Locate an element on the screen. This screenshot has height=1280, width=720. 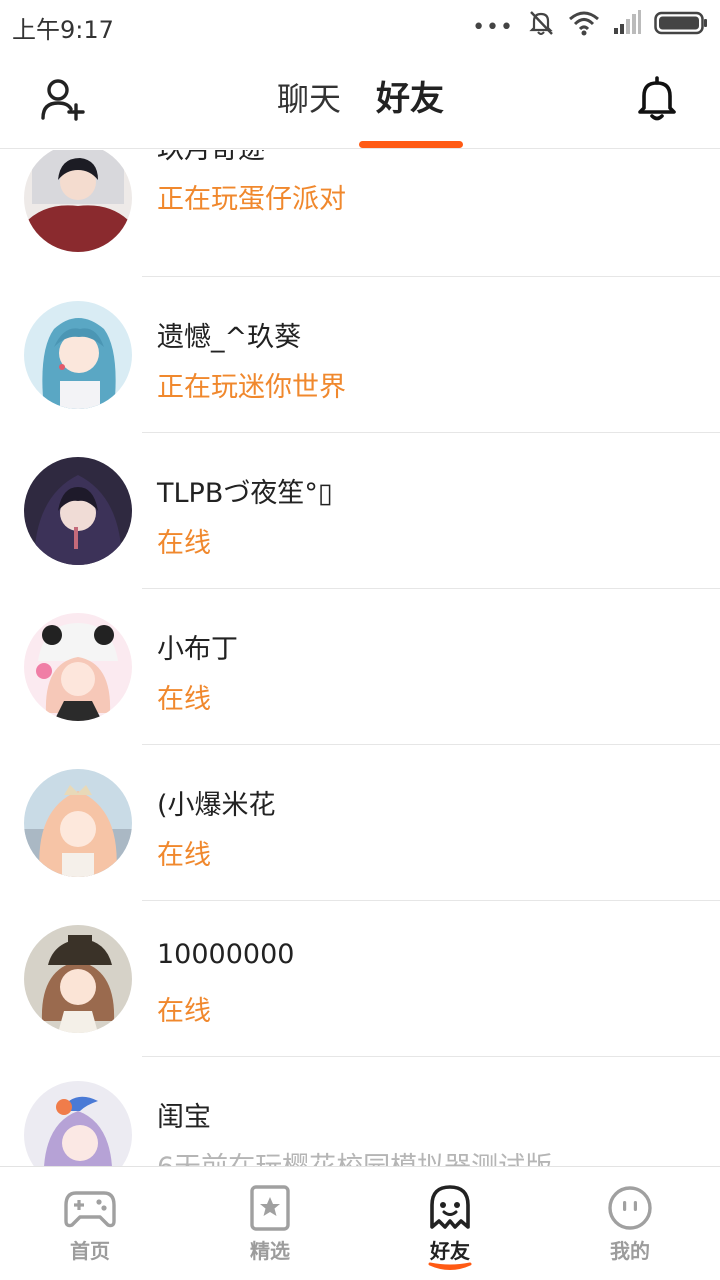
signal-icon is located at coordinates (627, 25).